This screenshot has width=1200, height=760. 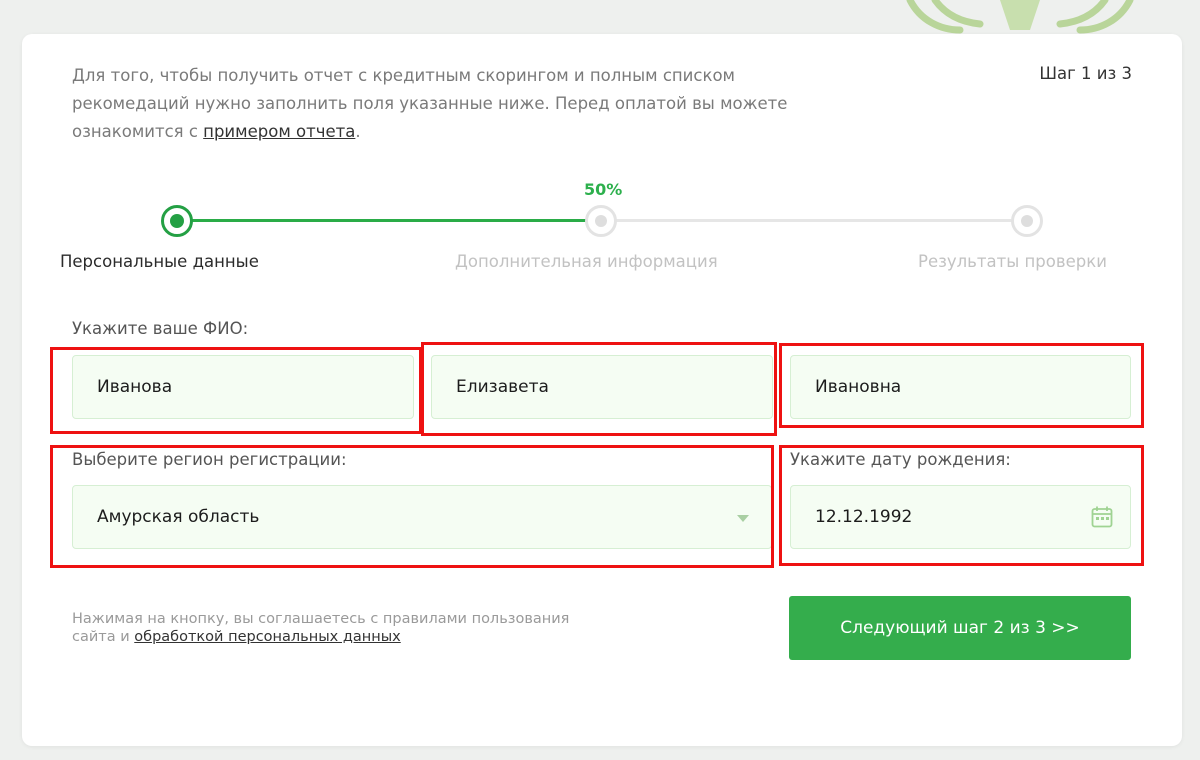 I want to click on personal-data-link: обработкой персональных данных, so click(x=267, y=637).